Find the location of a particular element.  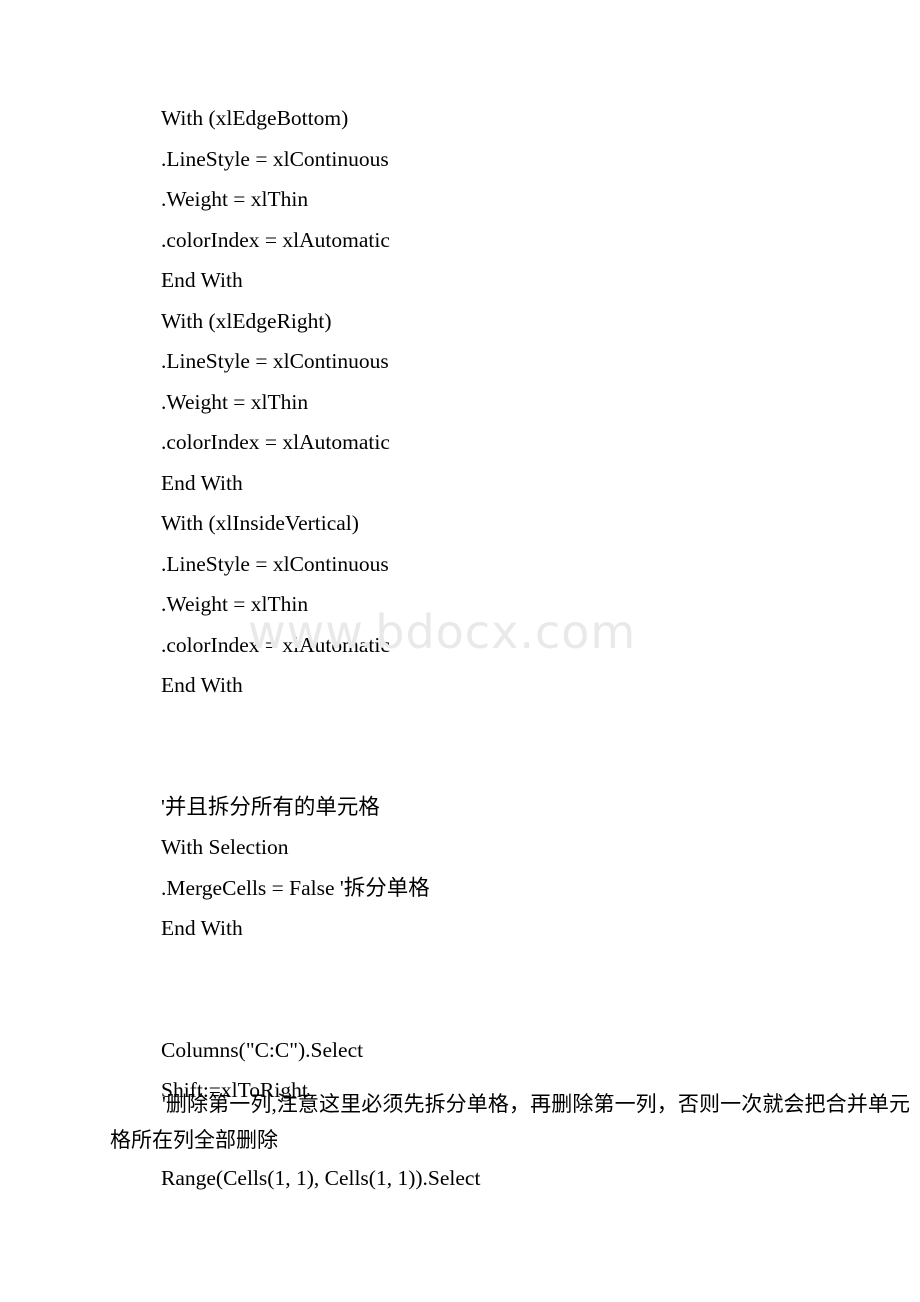

code-line: With (xlInsideVertical) is located at coordinates (260, 523).